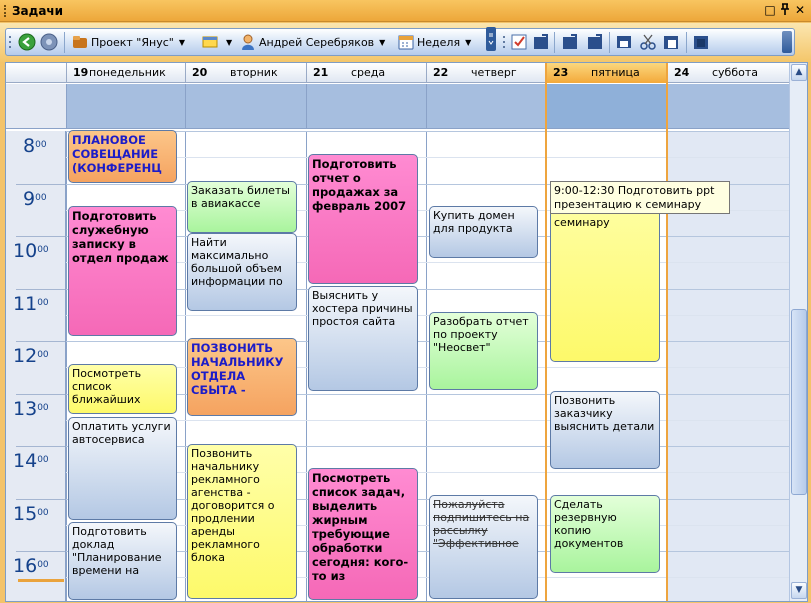  I want to click on toolbar-chevron-button, so click(787, 42).